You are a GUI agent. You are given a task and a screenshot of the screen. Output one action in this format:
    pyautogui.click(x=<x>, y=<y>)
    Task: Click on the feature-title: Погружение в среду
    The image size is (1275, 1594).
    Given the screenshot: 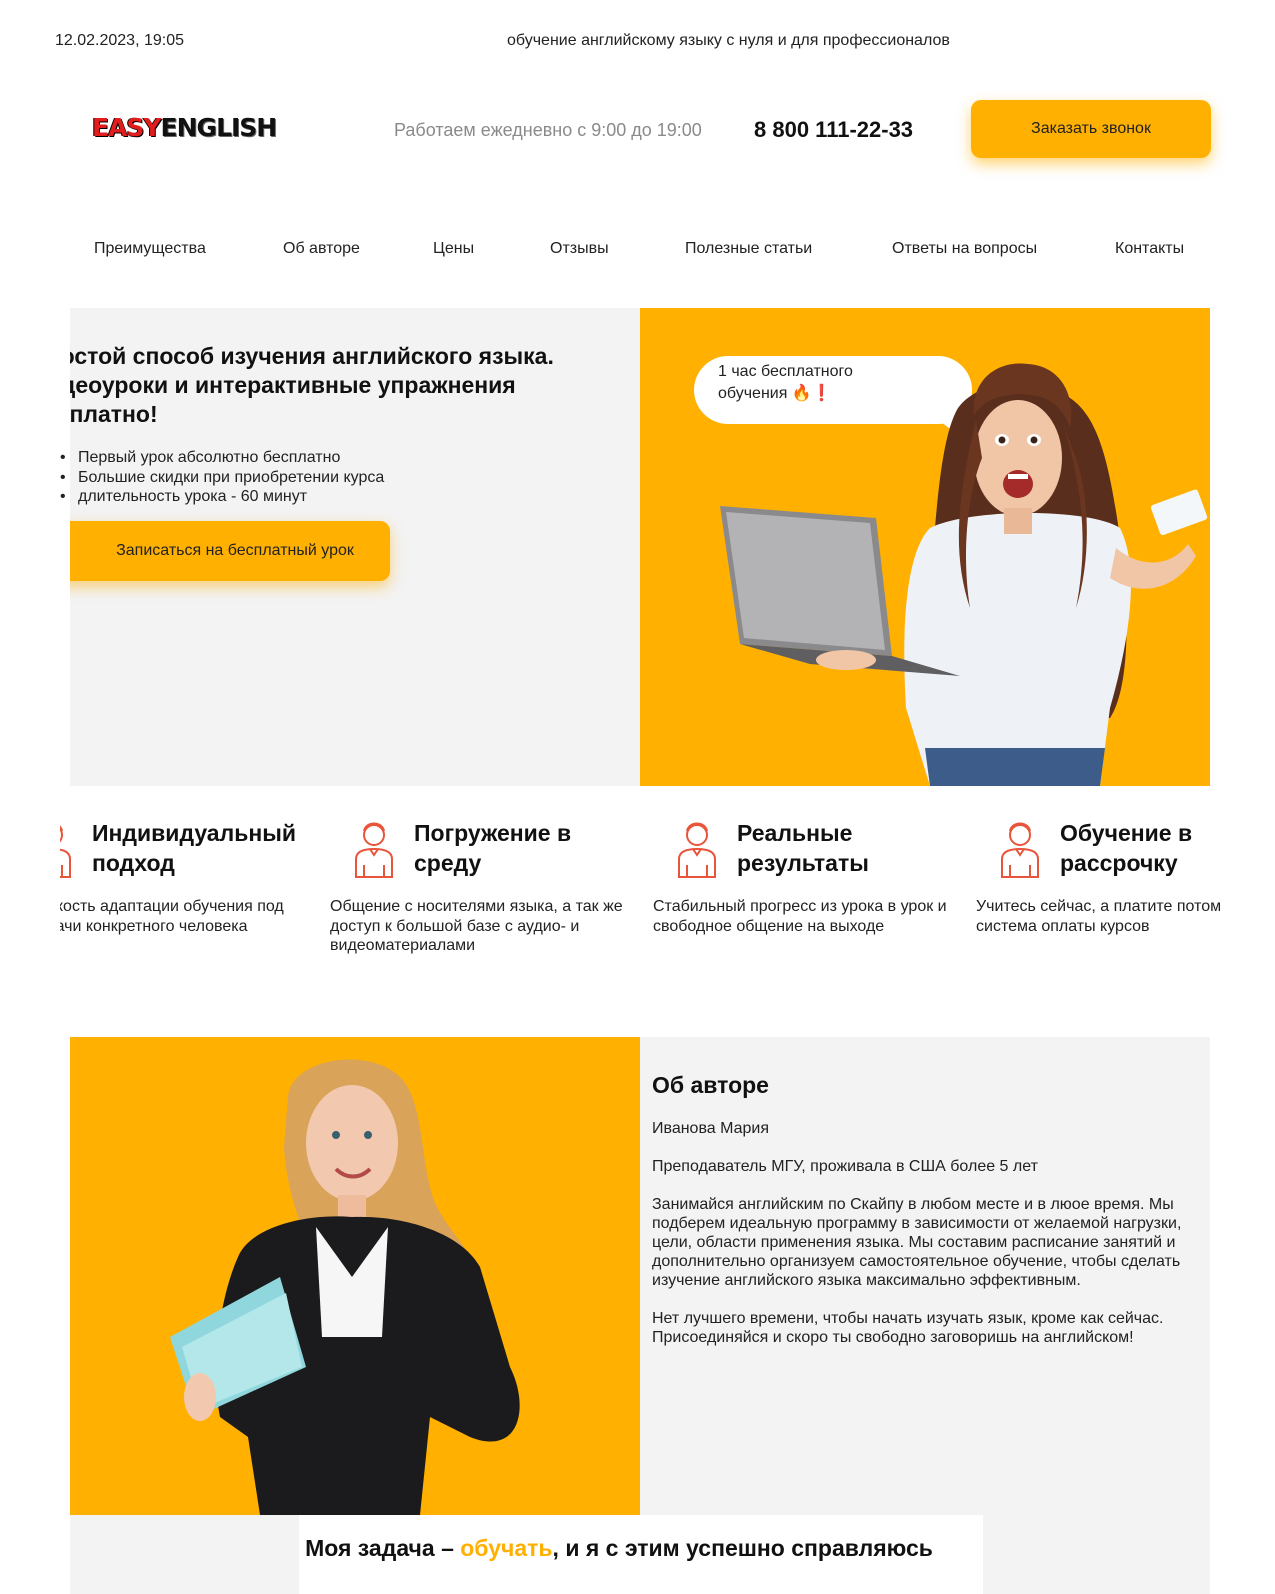 What is the action you would take?
    pyautogui.click(x=524, y=848)
    